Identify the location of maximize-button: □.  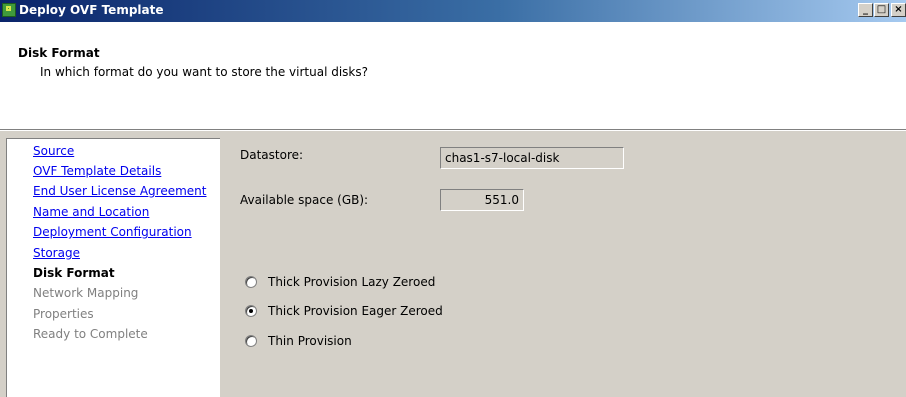
(881, 10).